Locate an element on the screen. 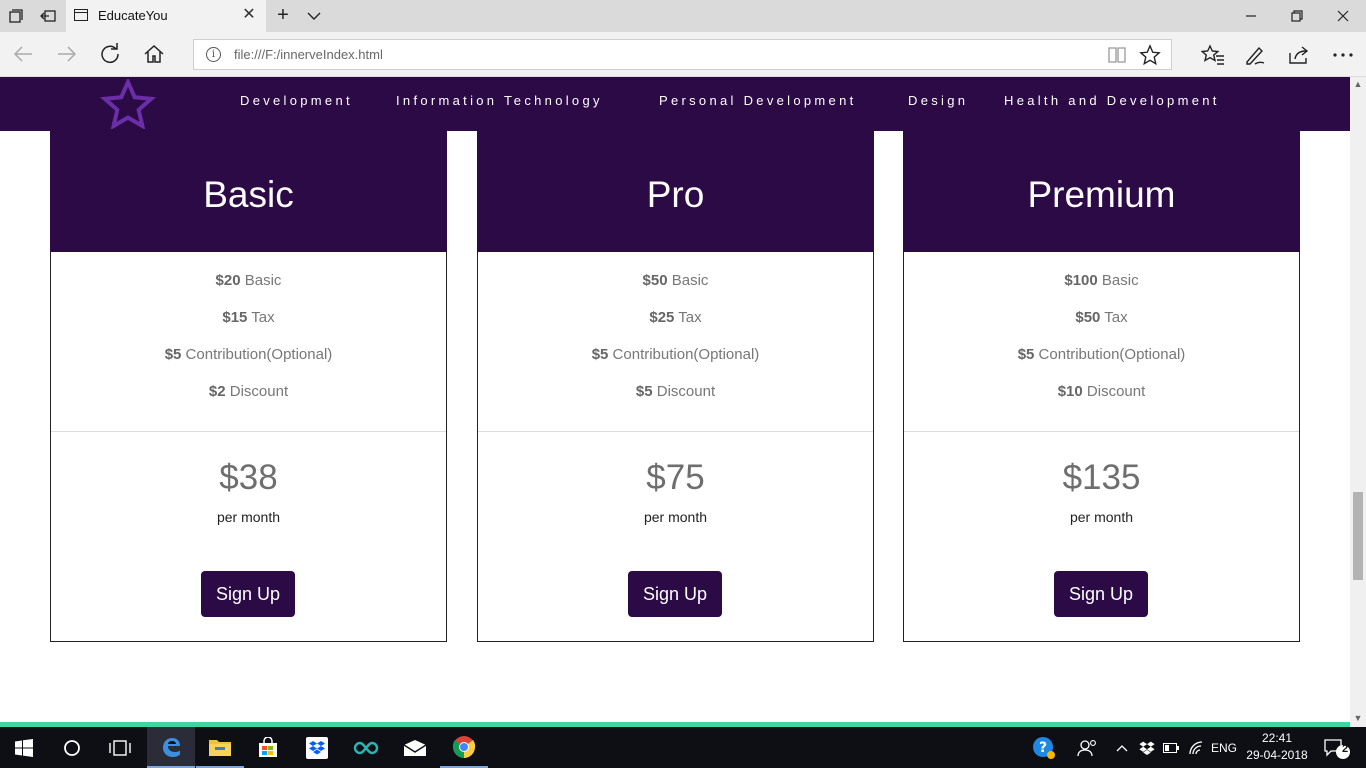 Image resolution: width=1366 pixels, height=768 pixels. pen-notes-icon is located at coordinates (1255, 55).